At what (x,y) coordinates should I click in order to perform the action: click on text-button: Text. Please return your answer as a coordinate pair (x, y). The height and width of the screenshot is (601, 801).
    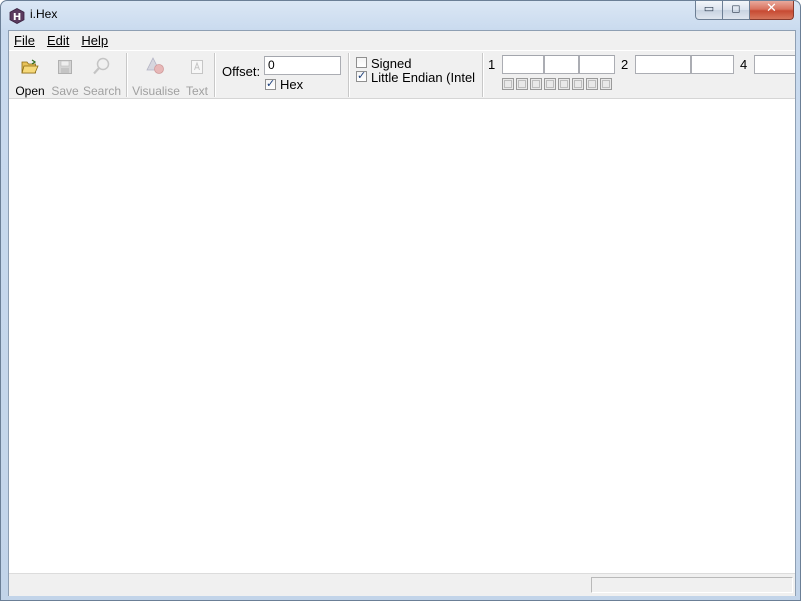
    Looking at the image, I should click on (197, 75).